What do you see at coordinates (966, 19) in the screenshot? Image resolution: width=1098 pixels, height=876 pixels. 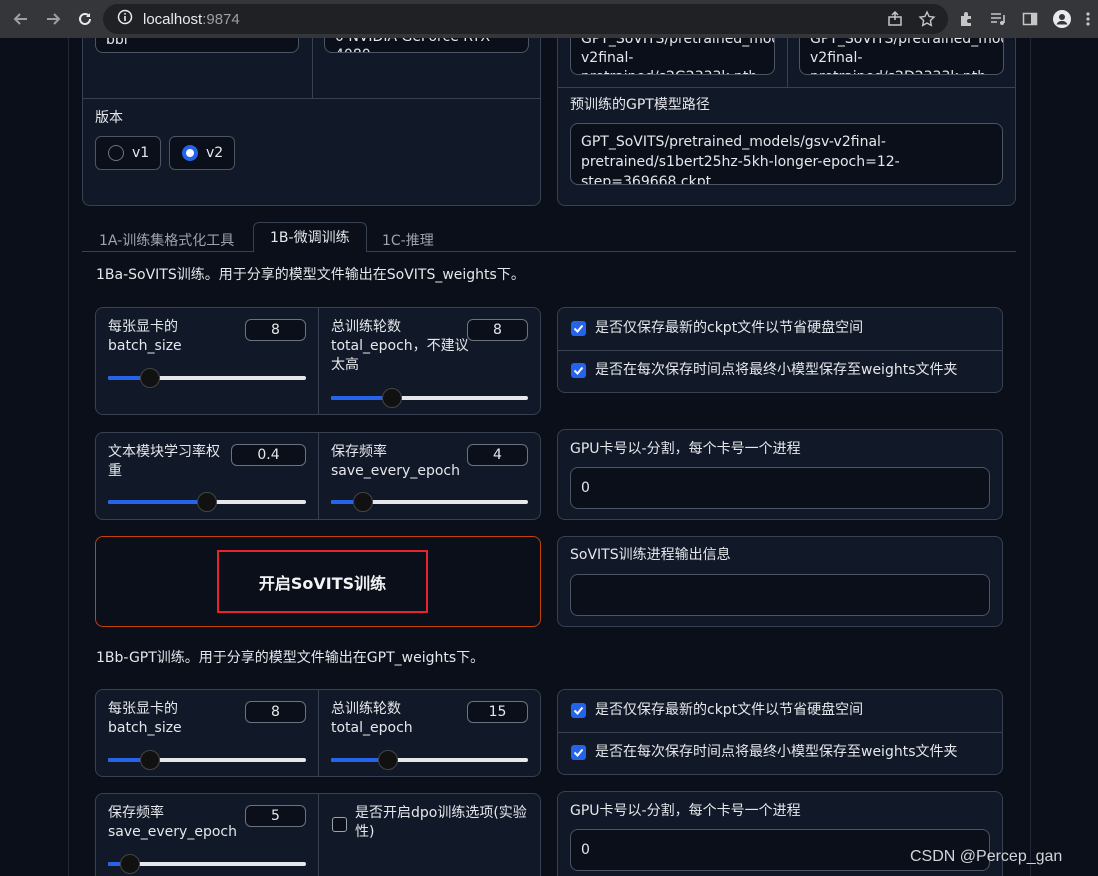 I see `extensions-icon` at bounding box center [966, 19].